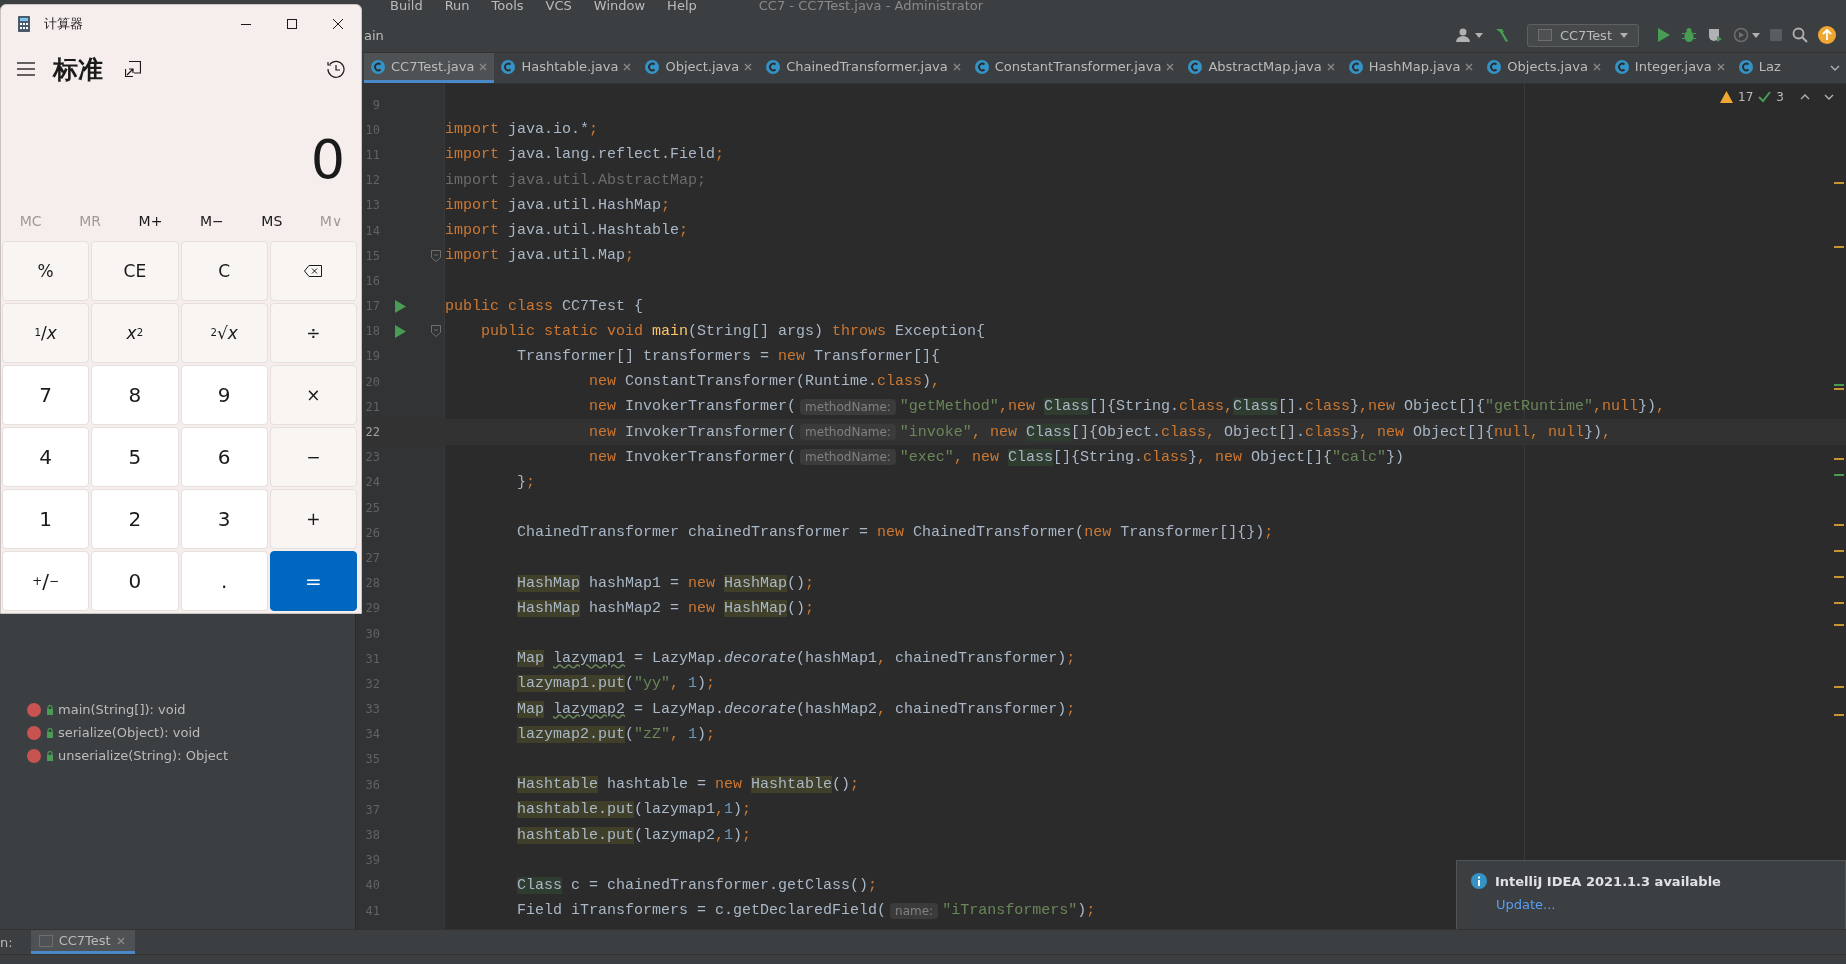 This screenshot has height=964, width=1846. Describe the element at coordinates (1780, 97) in the screenshot. I see `check-count: 3` at that location.